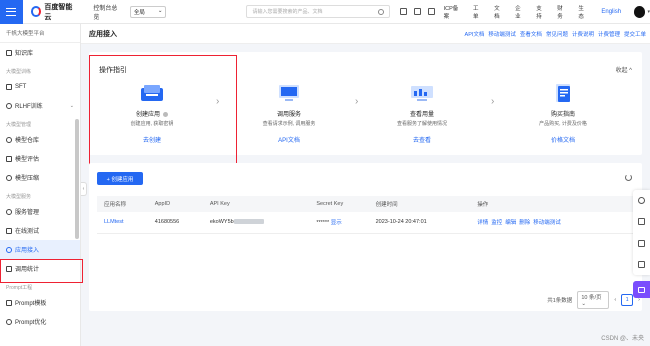 The height and width of the screenshot is (346, 650). Describe the element at coordinates (624, 69) in the screenshot. I see `collapse-button: 收起 ^` at that location.